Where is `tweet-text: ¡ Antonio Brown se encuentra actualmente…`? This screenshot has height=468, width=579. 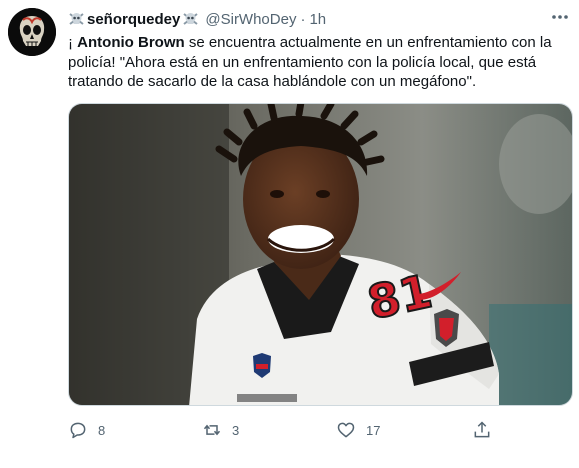
tweet-text: ¡ Antonio Brown se encuentra actualmente… is located at coordinates (318, 62).